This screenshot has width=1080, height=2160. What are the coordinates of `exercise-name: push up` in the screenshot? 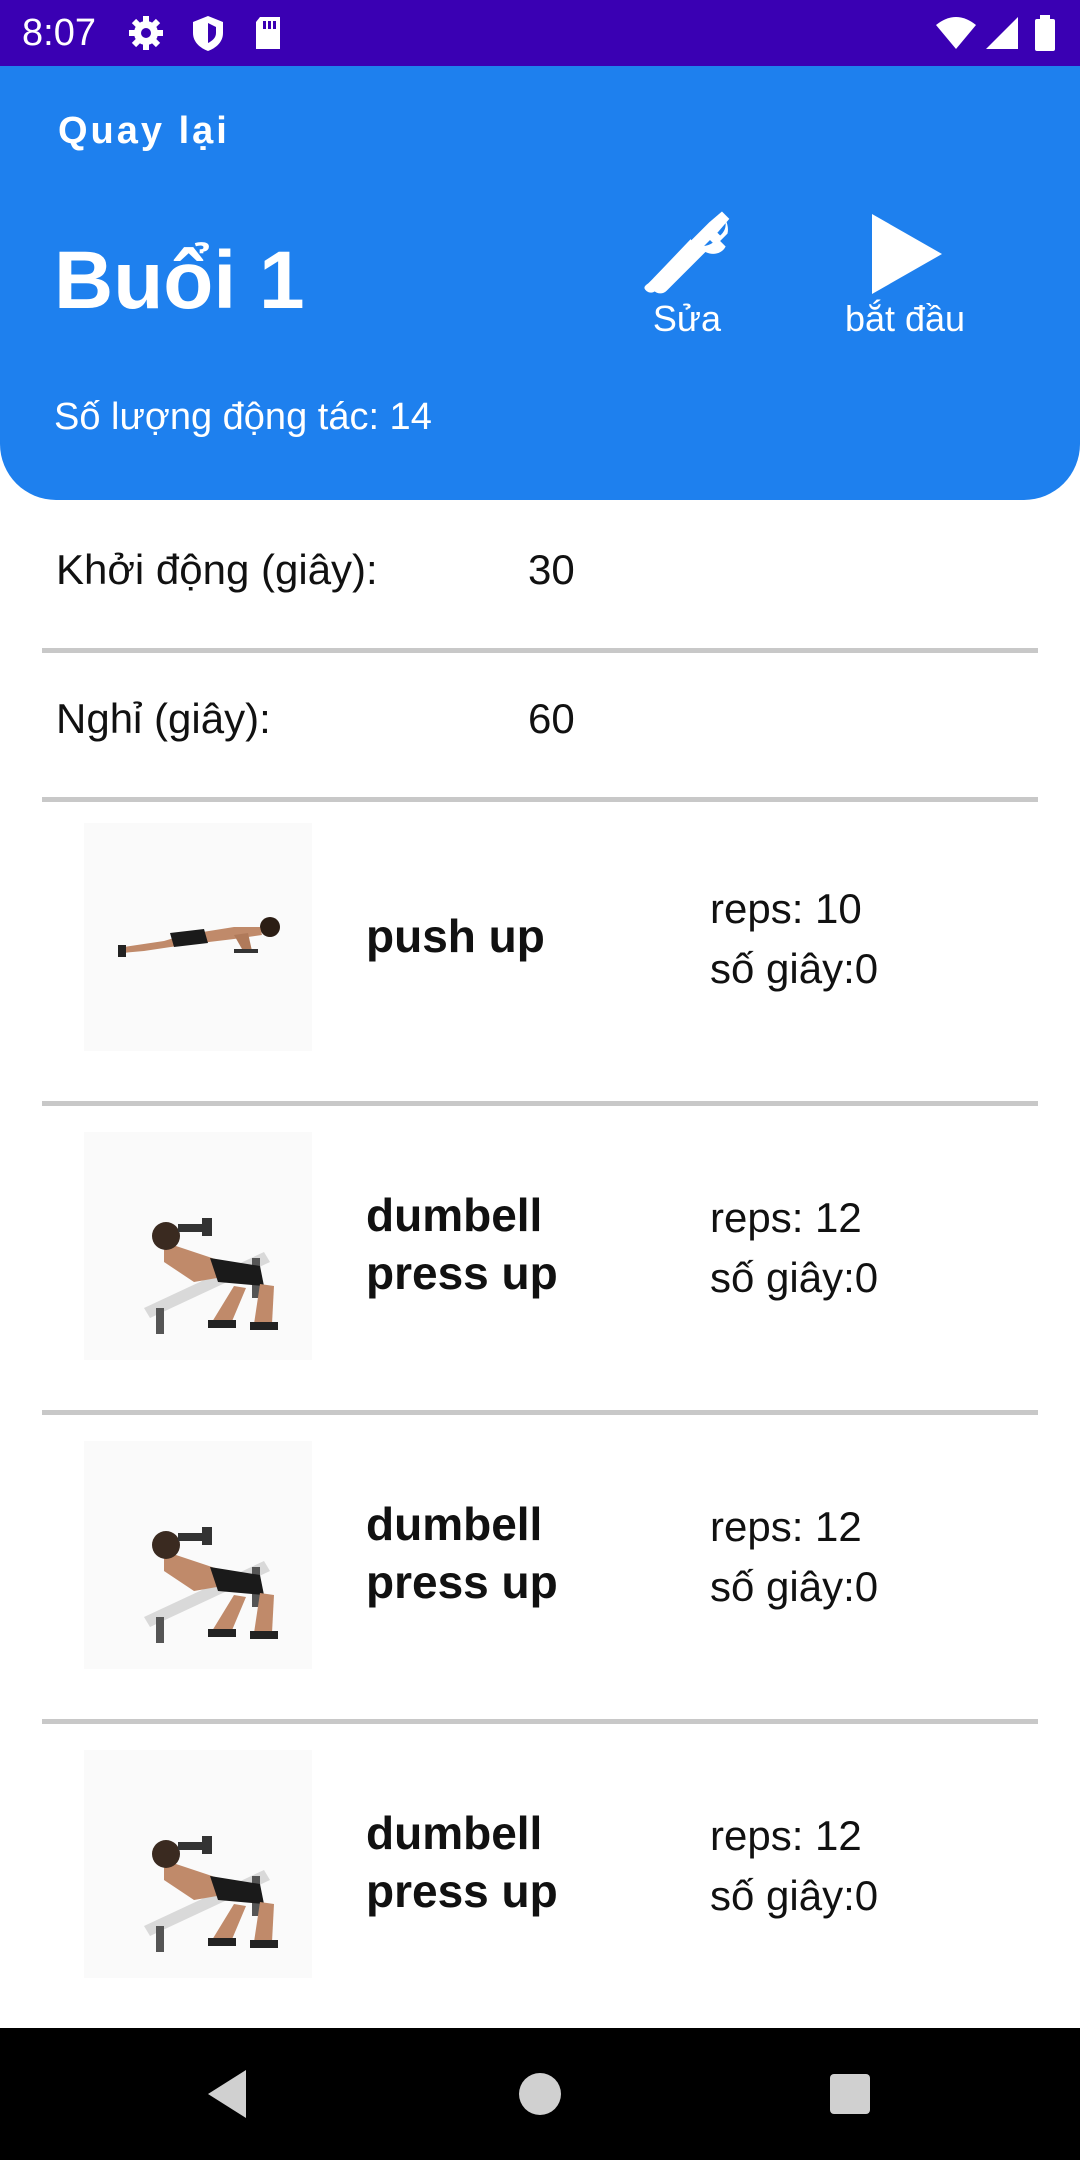 It's located at (455, 936).